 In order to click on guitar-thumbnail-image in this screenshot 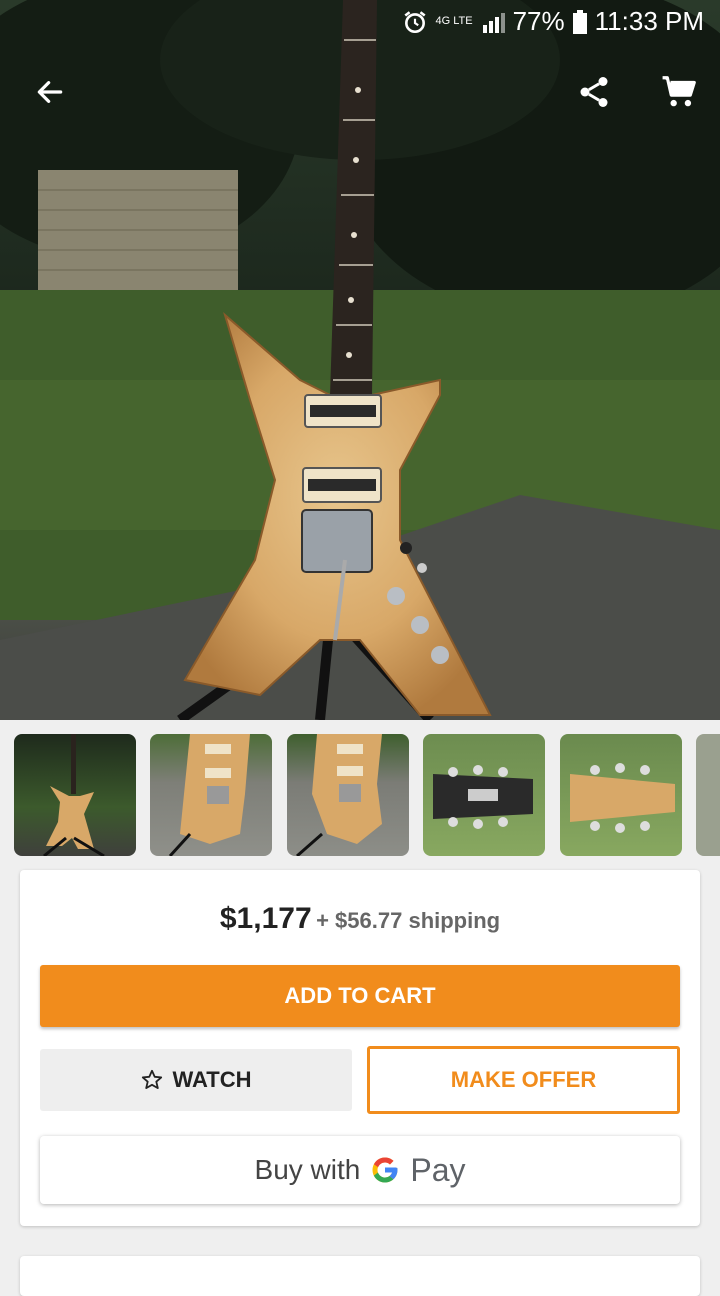, I will do `click(74, 795)`.